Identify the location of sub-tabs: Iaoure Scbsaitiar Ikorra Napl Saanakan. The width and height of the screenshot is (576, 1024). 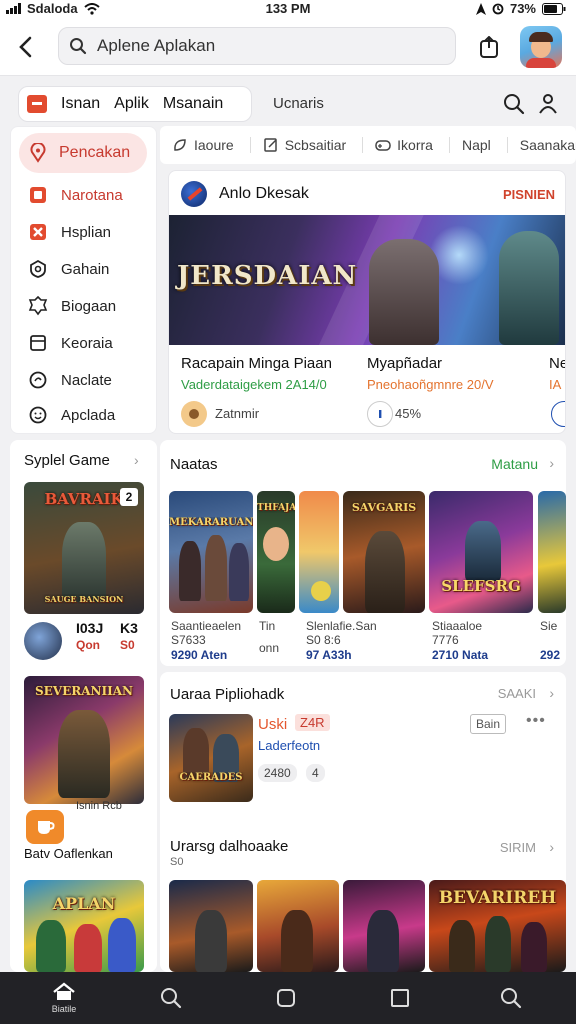
(368, 145).